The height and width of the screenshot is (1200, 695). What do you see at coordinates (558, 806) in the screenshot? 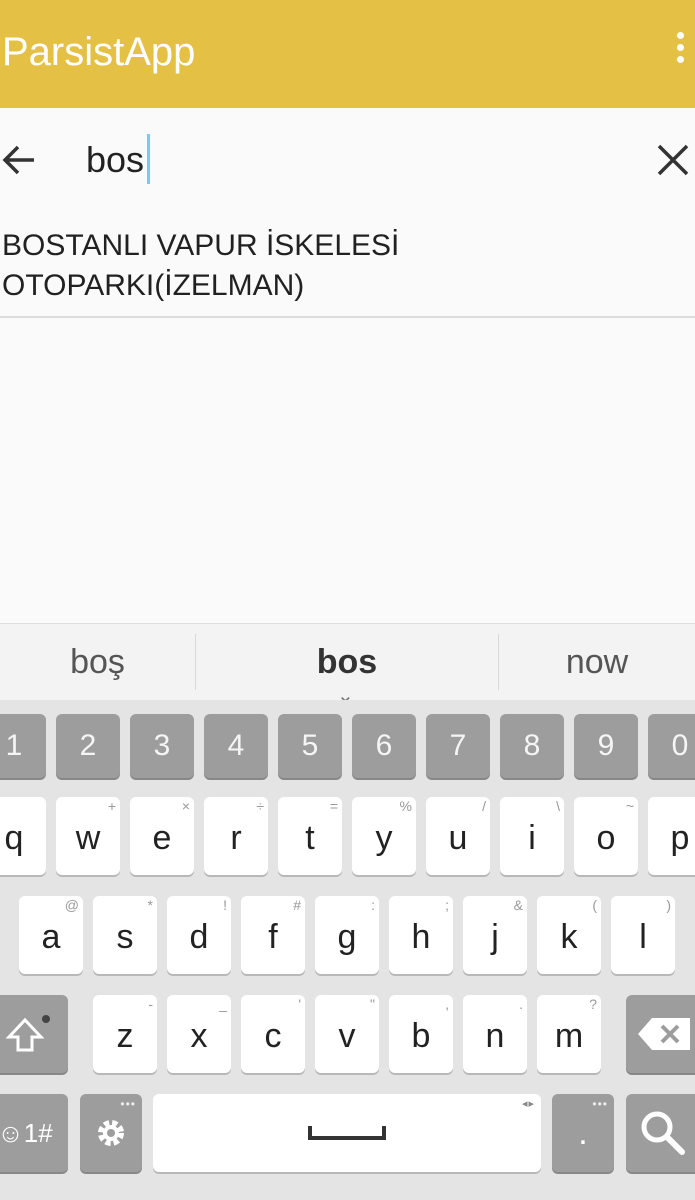
I see `key-alt: \` at bounding box center [558, 806].